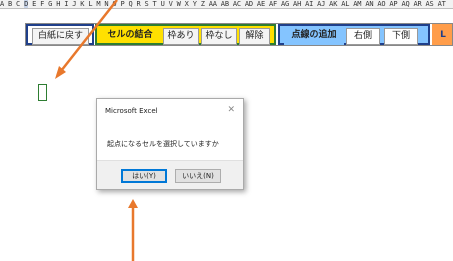 The image size is (453, 261). Describe the element at coordinates (163, 144) in the screenshot. I see `dialog-message: 起点になるセルを選択していますか` at that location.